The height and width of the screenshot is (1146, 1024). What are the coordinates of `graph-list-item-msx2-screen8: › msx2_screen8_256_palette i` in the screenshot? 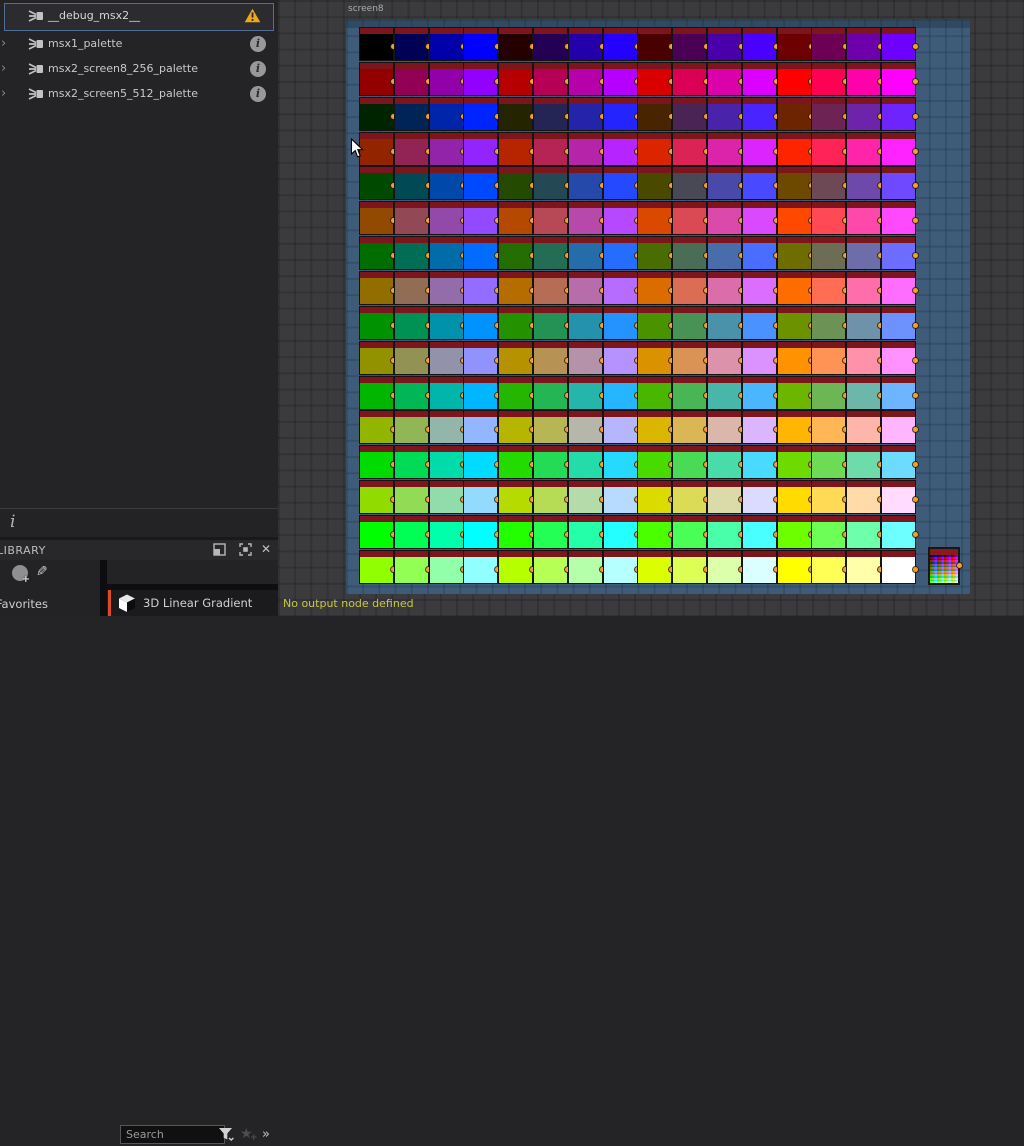 It's located at (139, 69).